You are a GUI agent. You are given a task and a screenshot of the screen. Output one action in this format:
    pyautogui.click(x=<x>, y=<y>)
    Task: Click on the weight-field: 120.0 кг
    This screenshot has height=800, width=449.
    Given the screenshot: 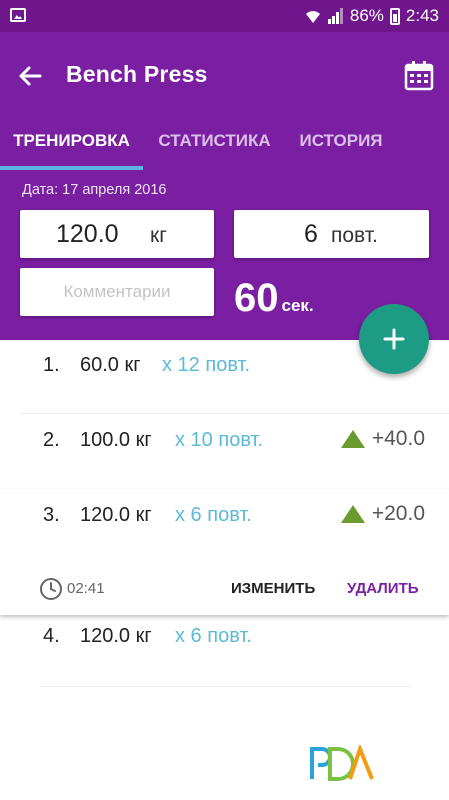 What is the action you would take?
    pyautogui.click(x=117, y=234)
    